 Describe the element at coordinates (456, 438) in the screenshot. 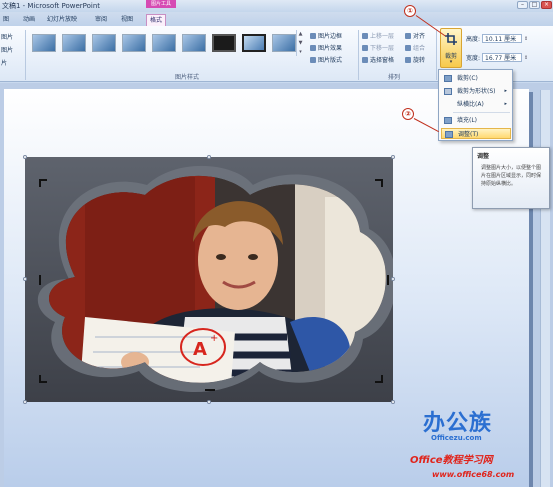

I see `watermark-site: Officezu.com` at that location.